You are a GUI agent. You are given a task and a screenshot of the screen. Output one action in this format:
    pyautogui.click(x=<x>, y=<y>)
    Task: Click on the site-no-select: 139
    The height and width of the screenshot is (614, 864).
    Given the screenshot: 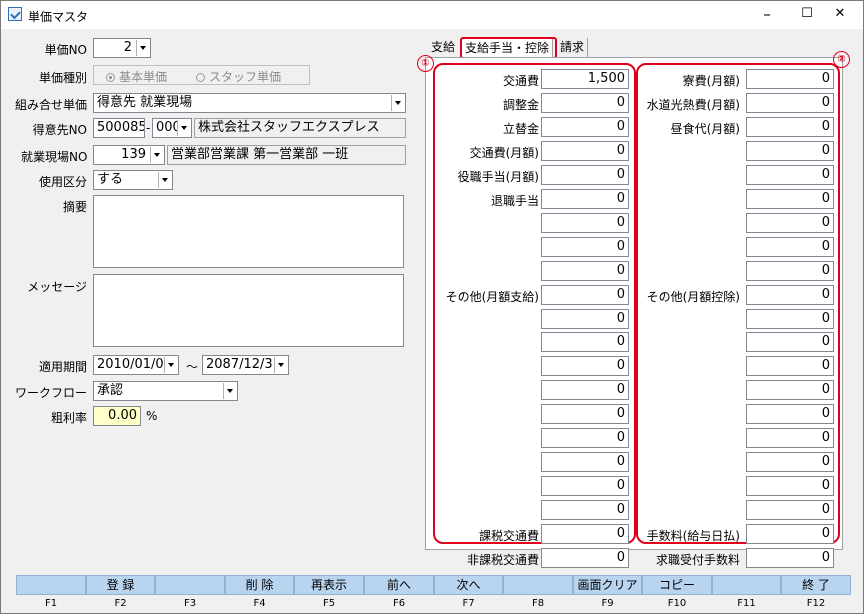 What is the action you would take?
    pyautogui.click(x=129, y=155)
    